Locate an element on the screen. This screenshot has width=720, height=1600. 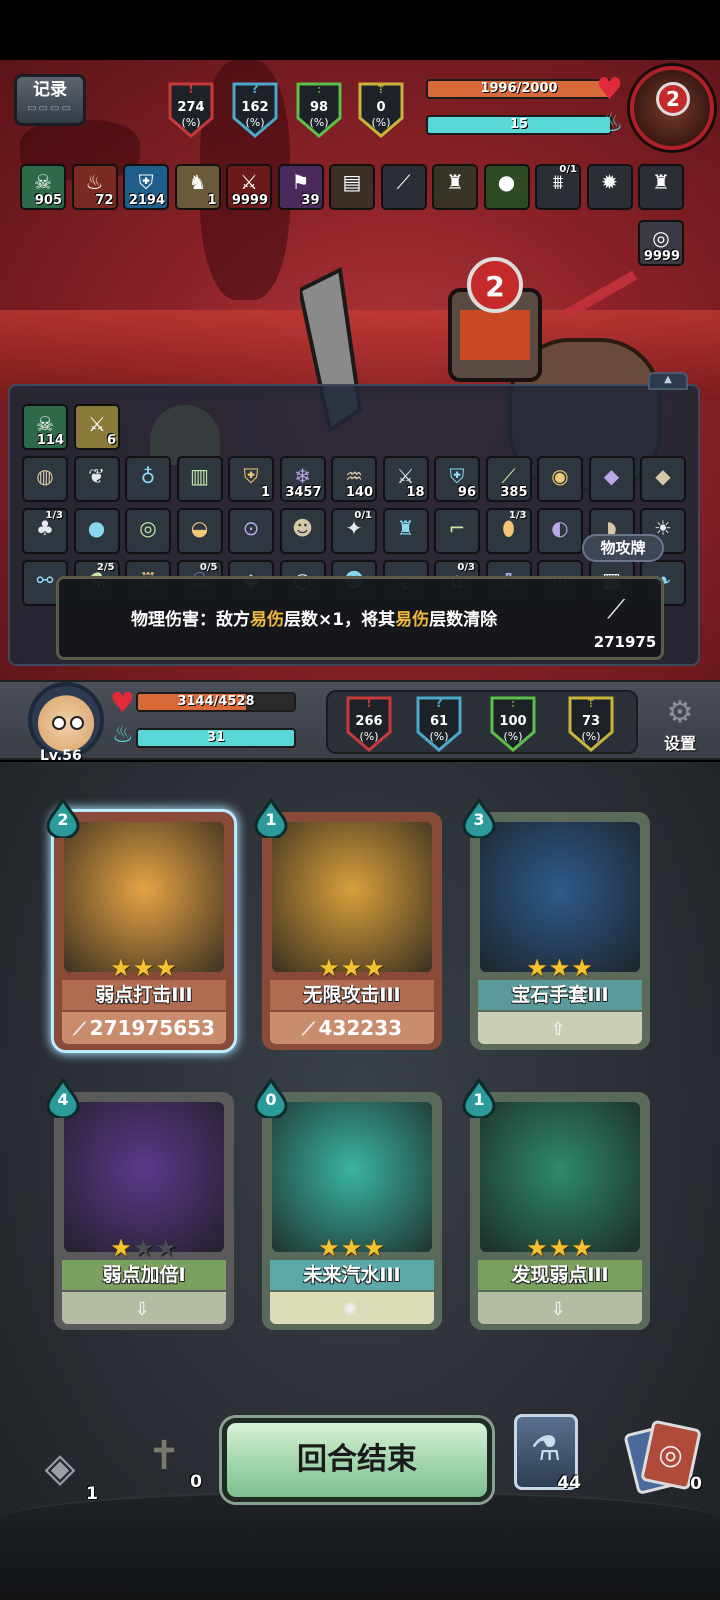
slash-icon: ⟋ 385 is located at coordinates (508, 479).